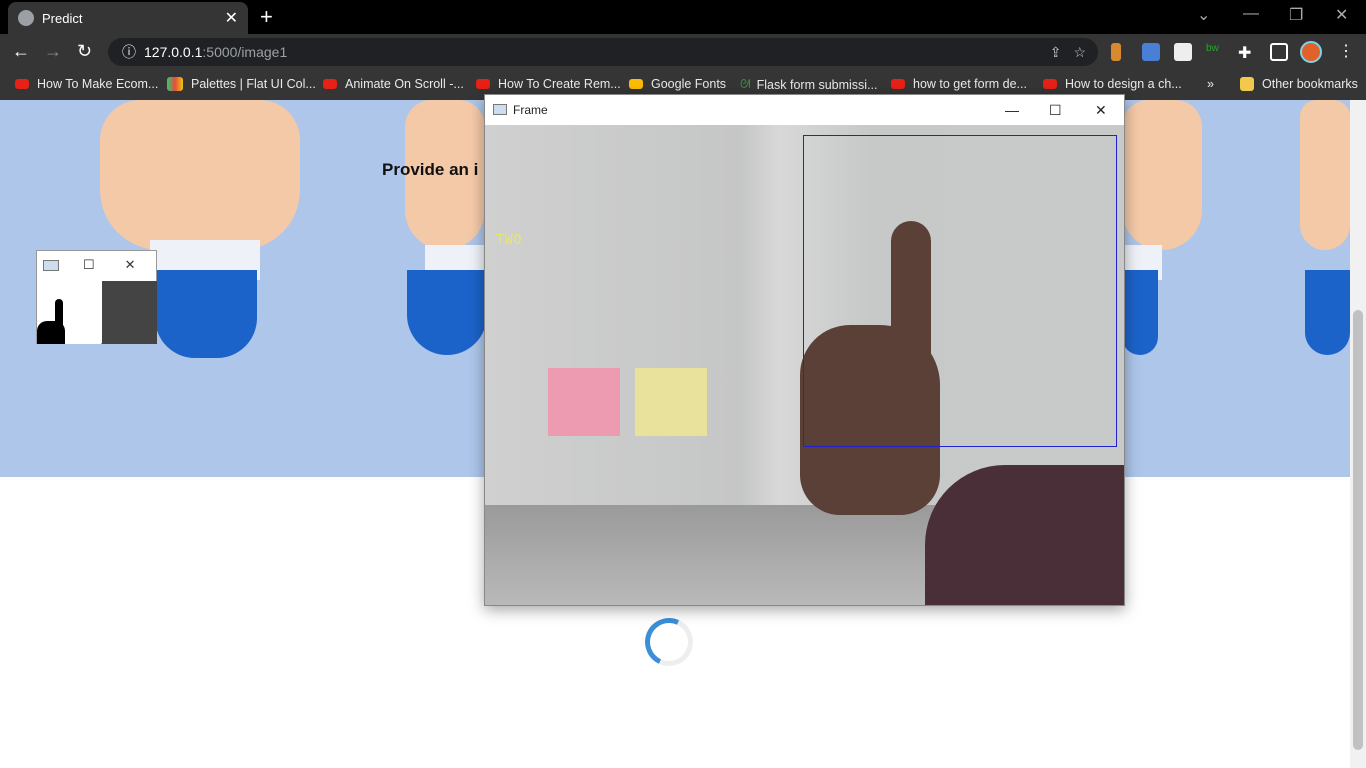  Describe the element at coordinates (430, 169) in the screenshot. I see `page-heading: Provide an i` at that location.